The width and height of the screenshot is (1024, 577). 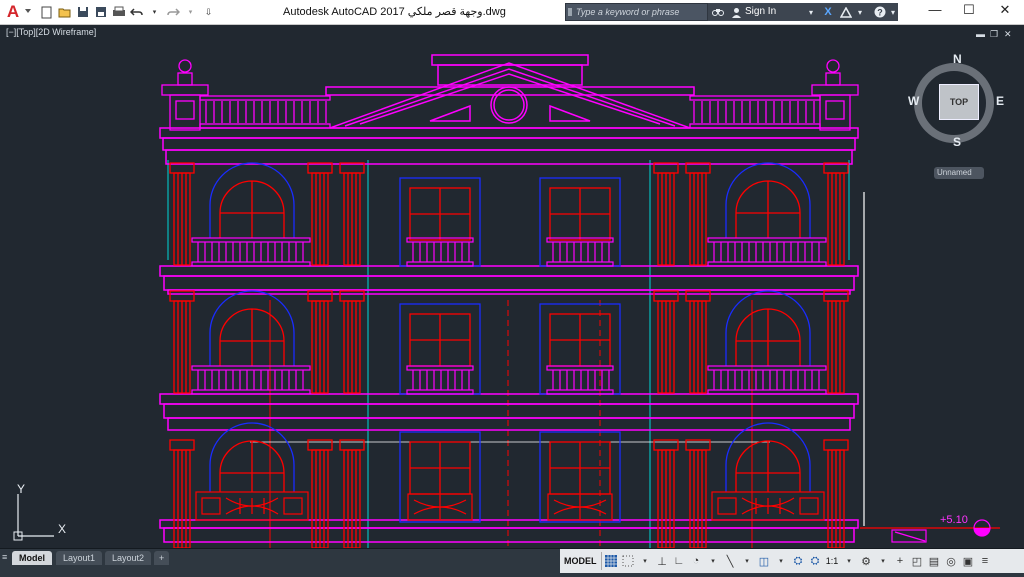 I want to click on compass-south: S, so click(x=957, y=142).